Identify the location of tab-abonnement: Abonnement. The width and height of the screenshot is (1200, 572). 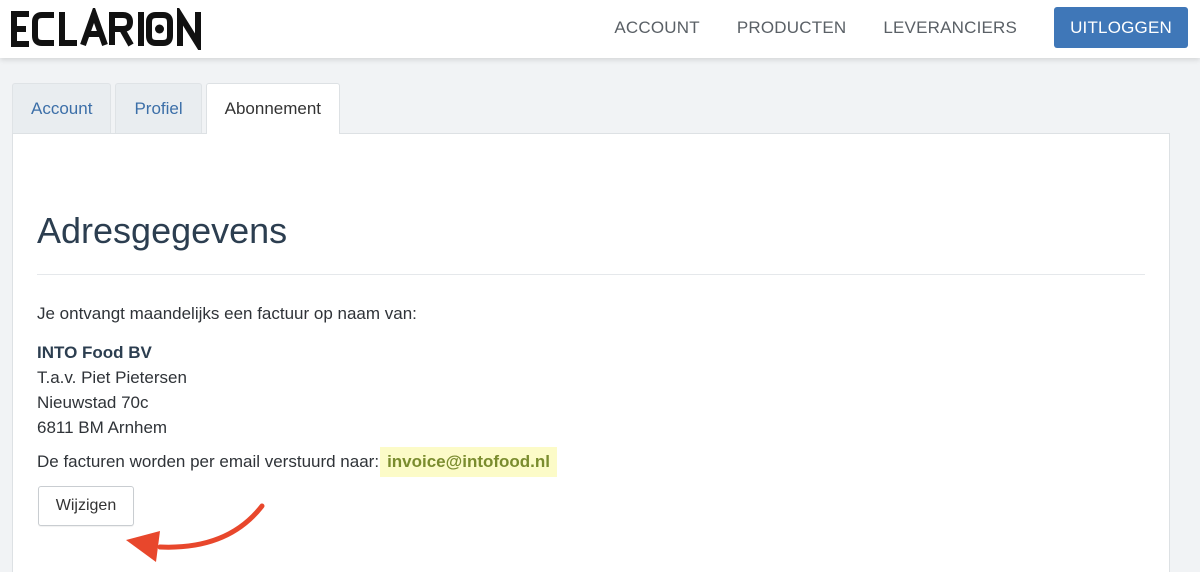
(273, 108).